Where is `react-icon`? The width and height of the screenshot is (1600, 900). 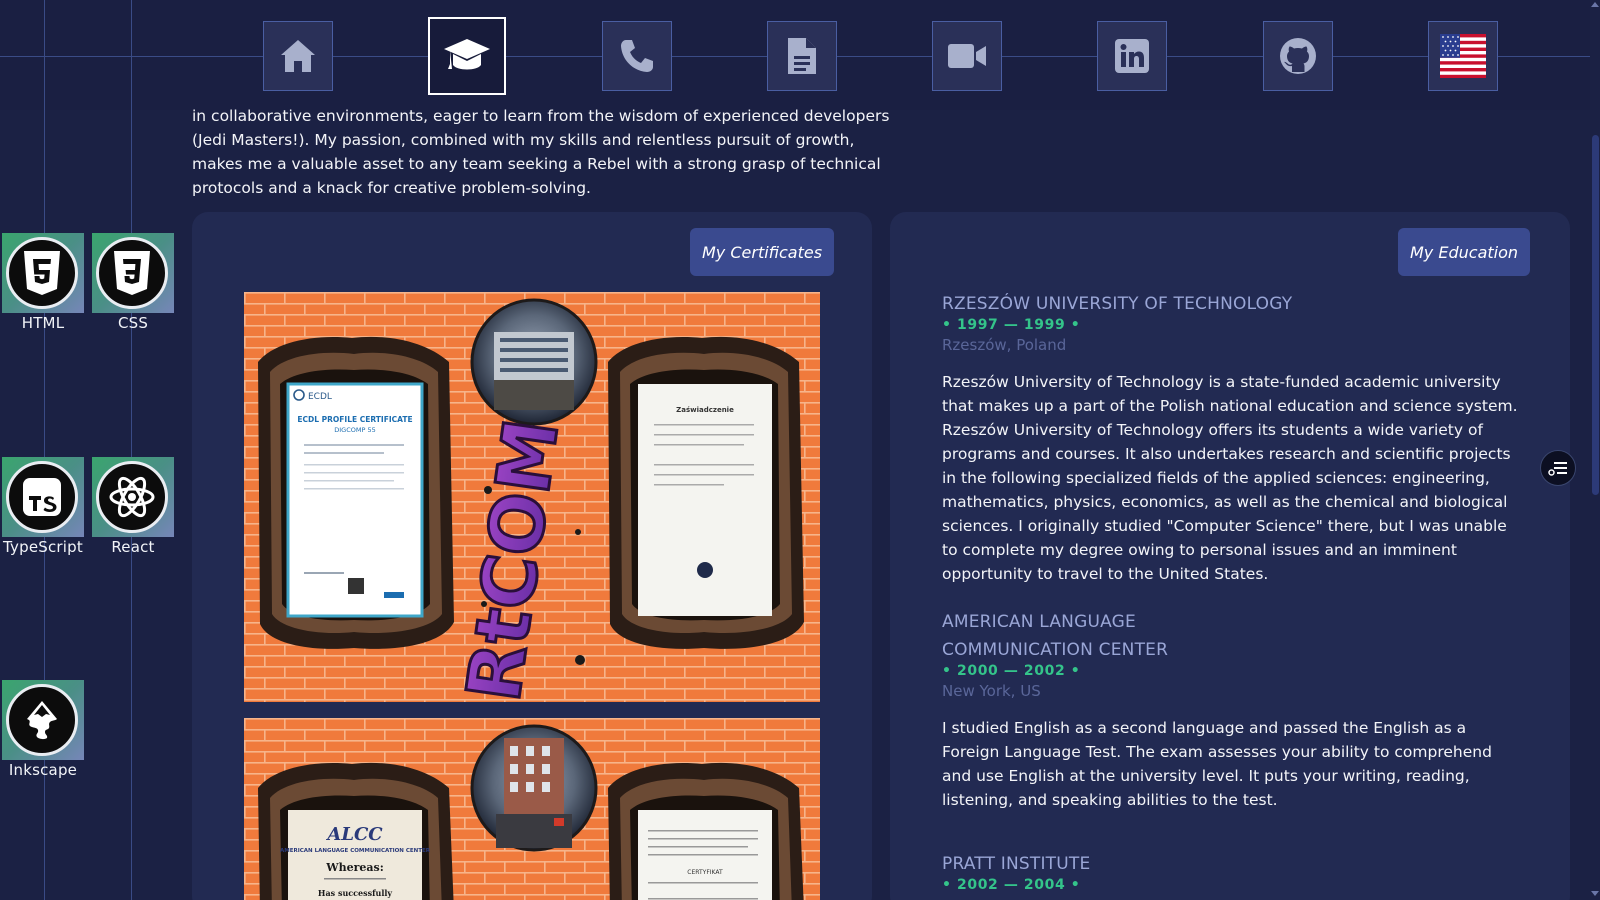 react-icon is located at coordinates (132, 497).